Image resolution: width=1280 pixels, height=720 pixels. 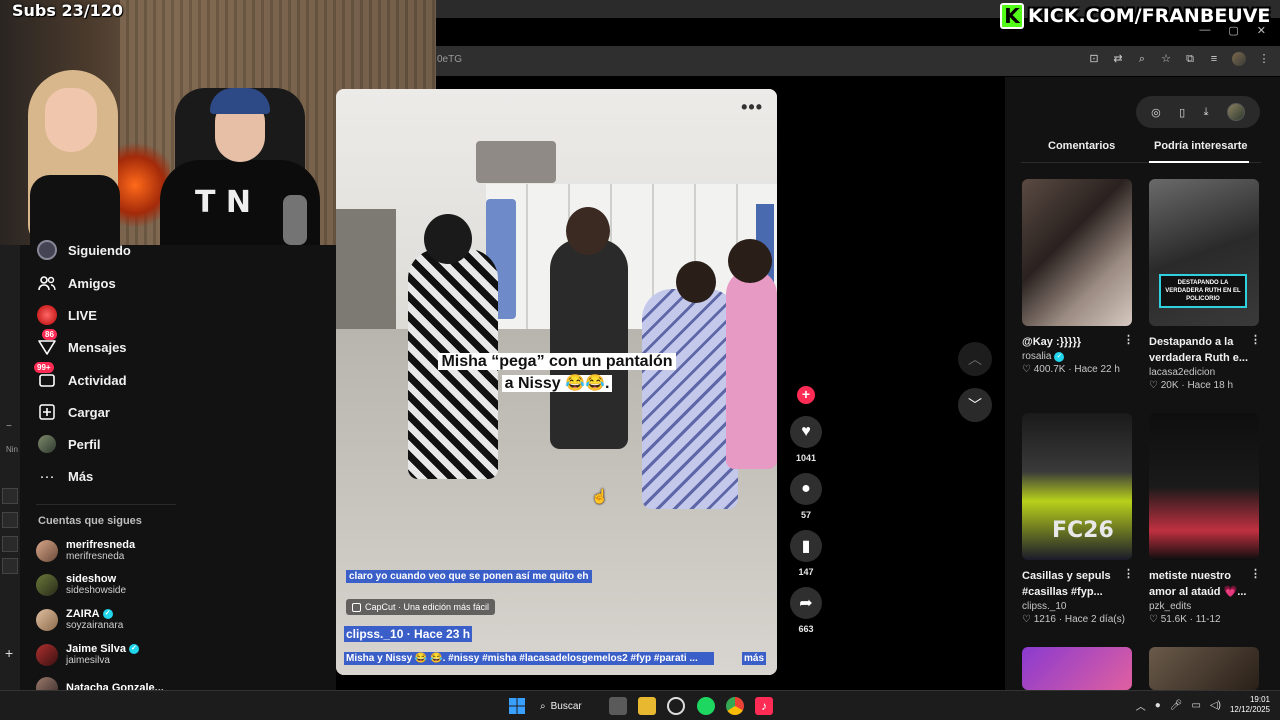 I want to click on more-description-link: más, so click(x=754, y=658).